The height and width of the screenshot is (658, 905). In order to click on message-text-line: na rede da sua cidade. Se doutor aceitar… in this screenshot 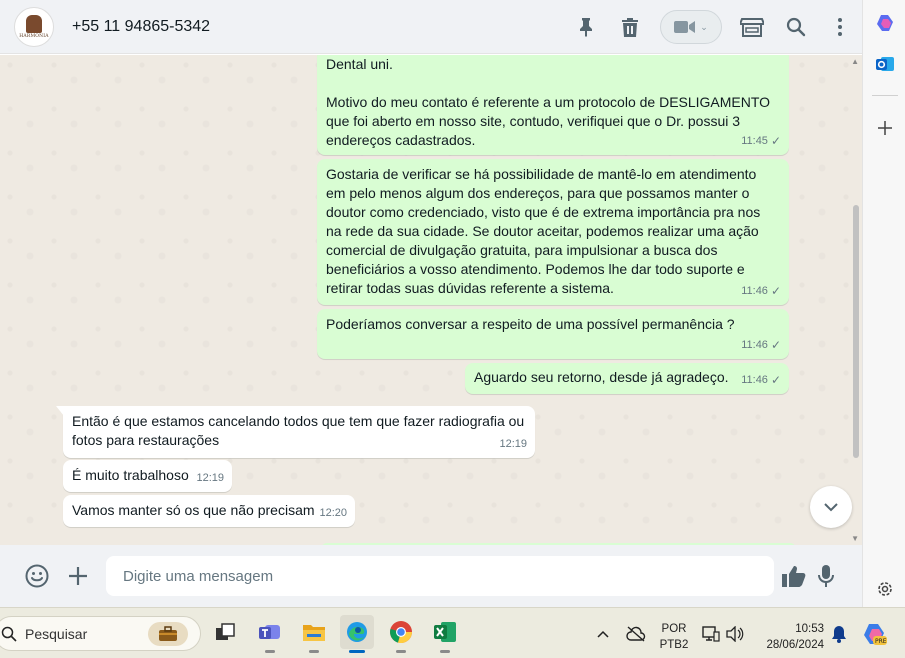, I will do `click(542, 231)`.